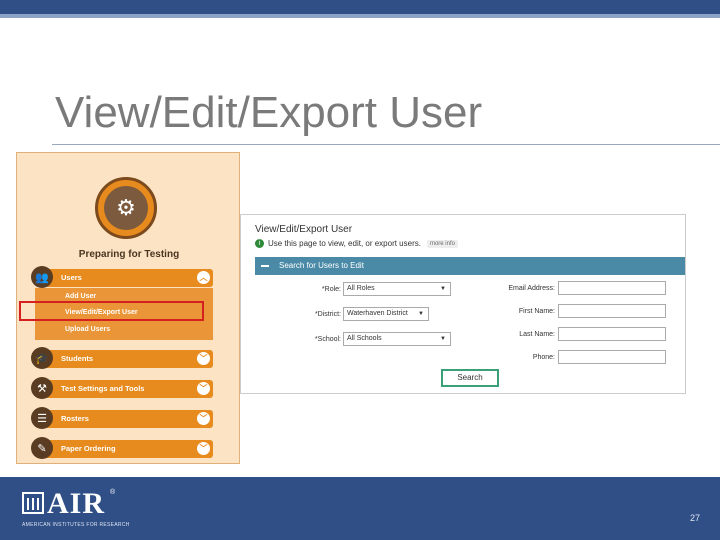  I want to click on more-info-link: more info, so click(442, 243).